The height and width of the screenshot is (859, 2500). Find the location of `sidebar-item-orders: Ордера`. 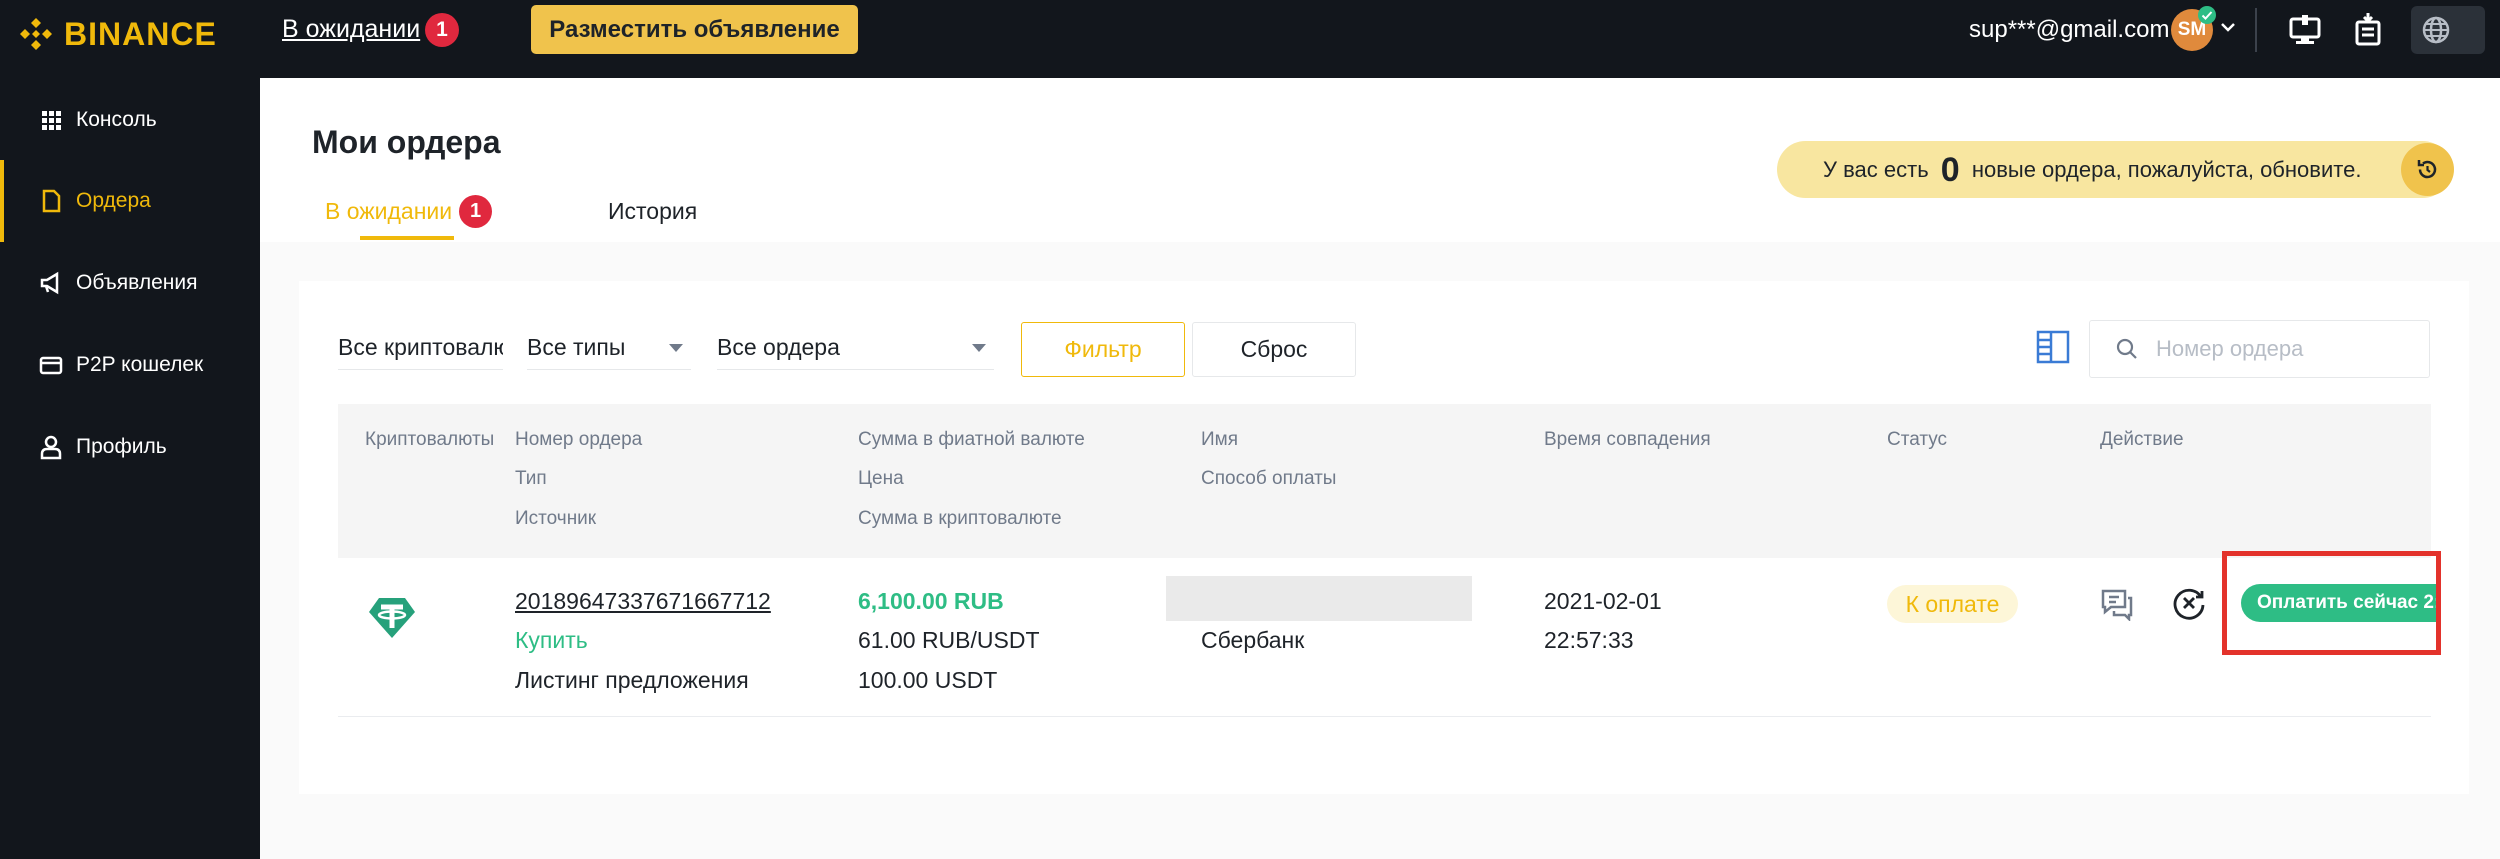

sidebar-item-orders: Ордера is located at coordinates (130, 201).